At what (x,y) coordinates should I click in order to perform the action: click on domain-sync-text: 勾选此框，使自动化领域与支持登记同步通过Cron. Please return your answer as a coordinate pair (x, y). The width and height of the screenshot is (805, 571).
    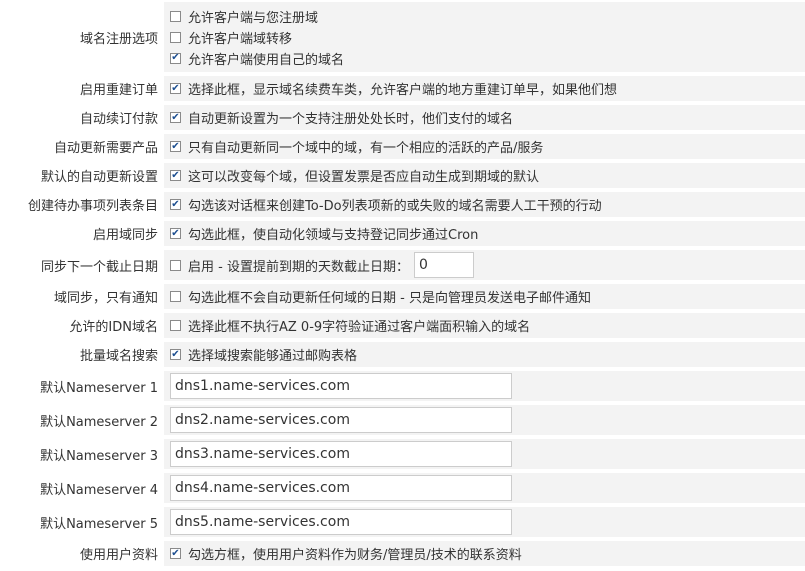
    Looking at the image, I should click on (333, 235).